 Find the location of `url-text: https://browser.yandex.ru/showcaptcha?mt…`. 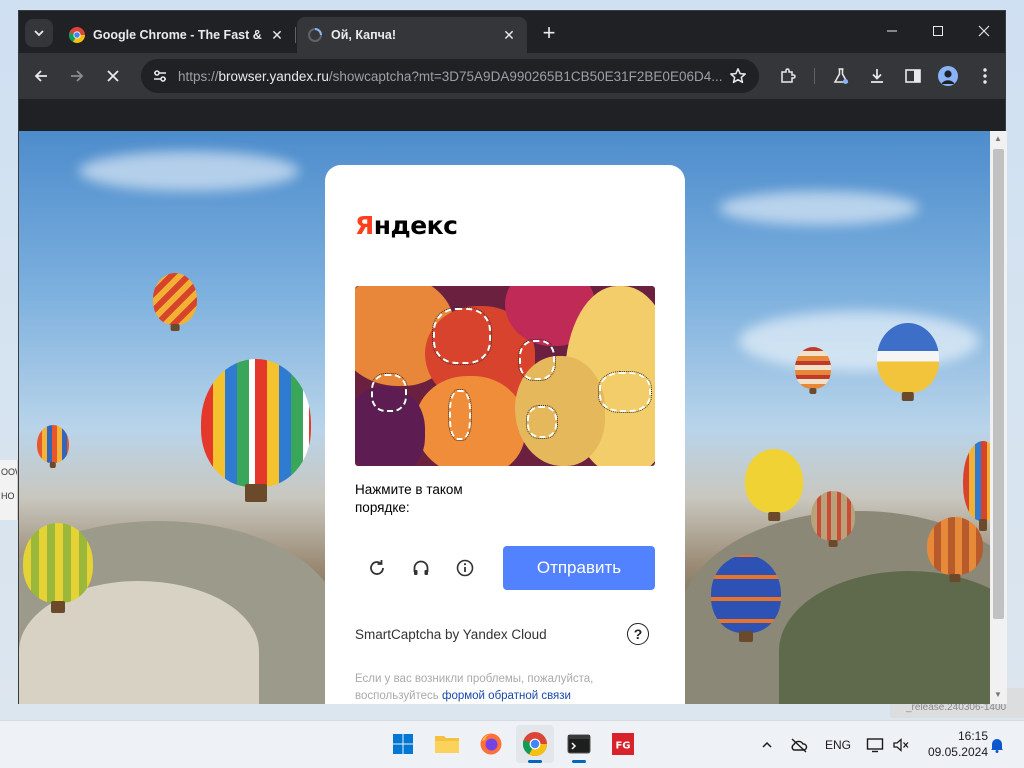

url-text: https://browser.yandex.ru/showcaptcha?mt… is located at coordinates (453, 76).